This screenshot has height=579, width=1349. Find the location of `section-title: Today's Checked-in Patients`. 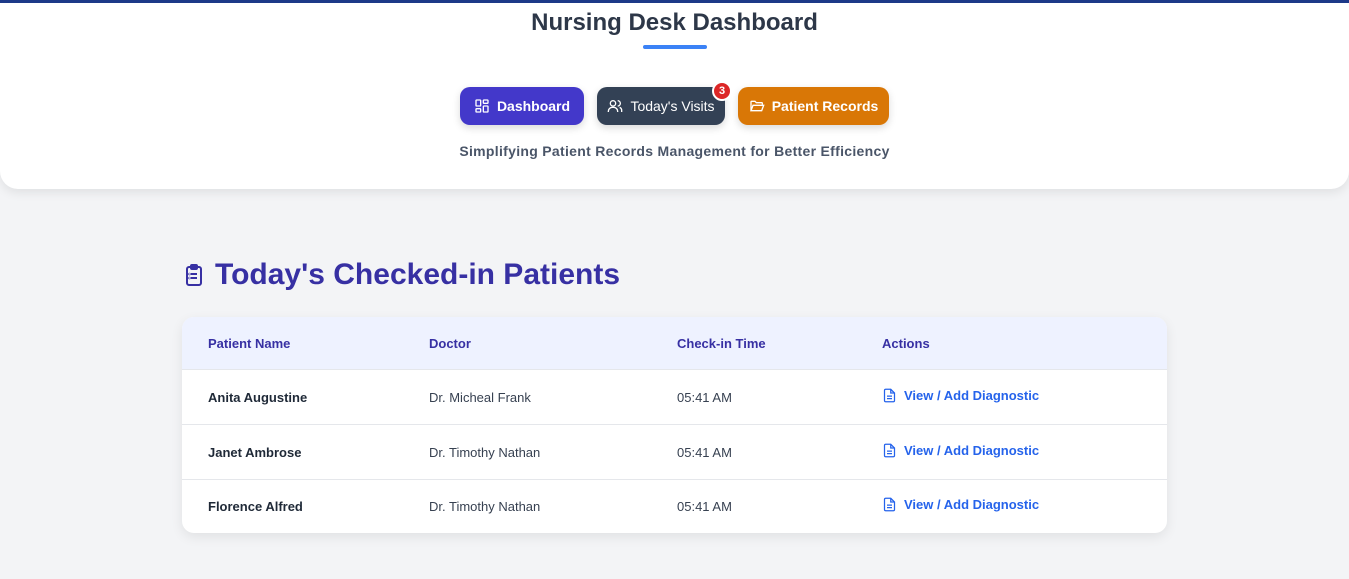

section-title: Today's Checked-in Patients is located at coordinates (418, 274).